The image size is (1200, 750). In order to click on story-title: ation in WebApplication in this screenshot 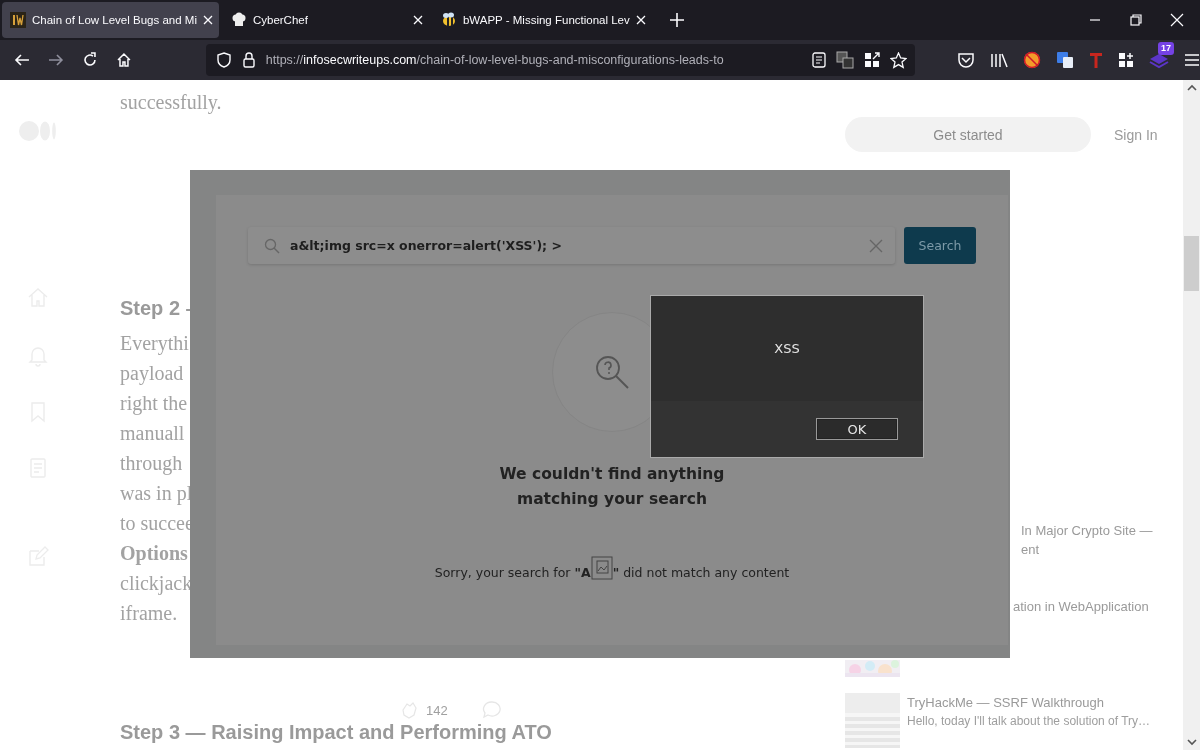, I will do `click(1089, 606)`.